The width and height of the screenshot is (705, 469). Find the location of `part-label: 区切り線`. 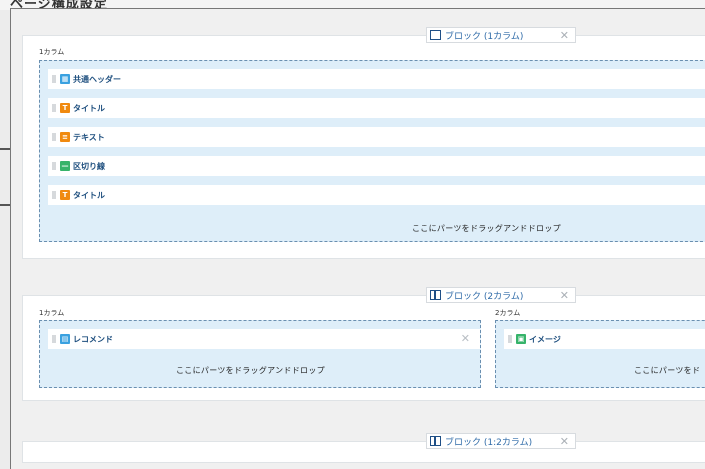

part-label: 区切り線 is located at coordinates (89, 166).